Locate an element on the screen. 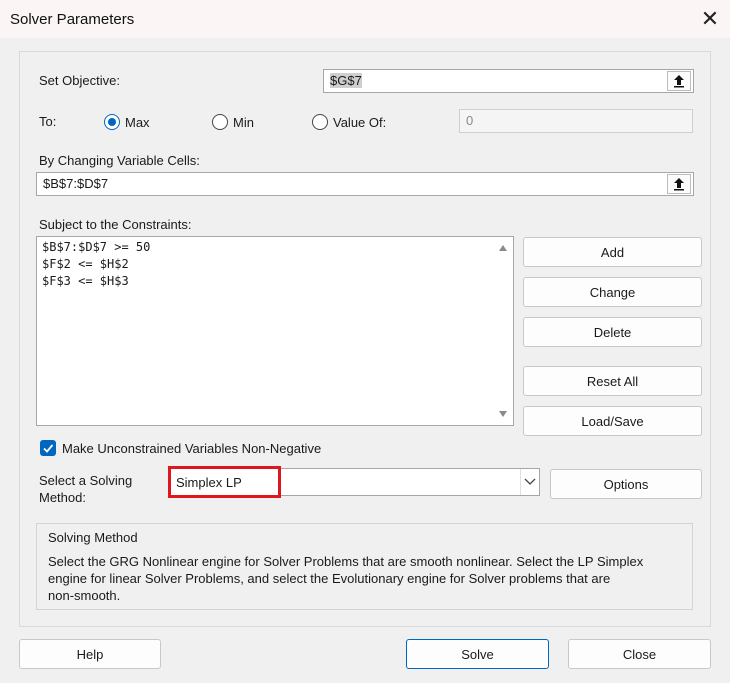 This screenshot has width=730, height=683. checkmark-icon is located at coordinates (48, 448).